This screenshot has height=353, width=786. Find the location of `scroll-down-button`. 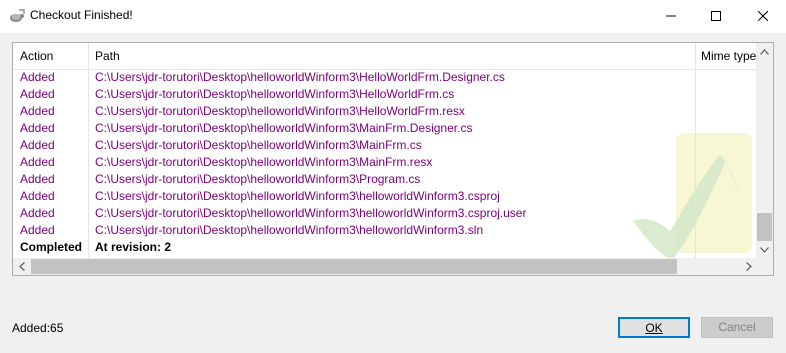

scroll-down-button is located at coordinates (764, 249).